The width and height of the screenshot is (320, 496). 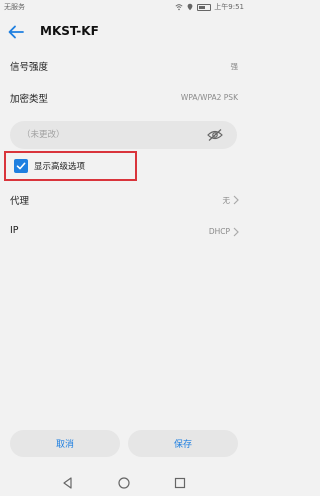 What do you see at coordinates (124, 232) in the screenshot?
I see `ip-settings-row: IP DHCP` at bounding box center [124, 232].